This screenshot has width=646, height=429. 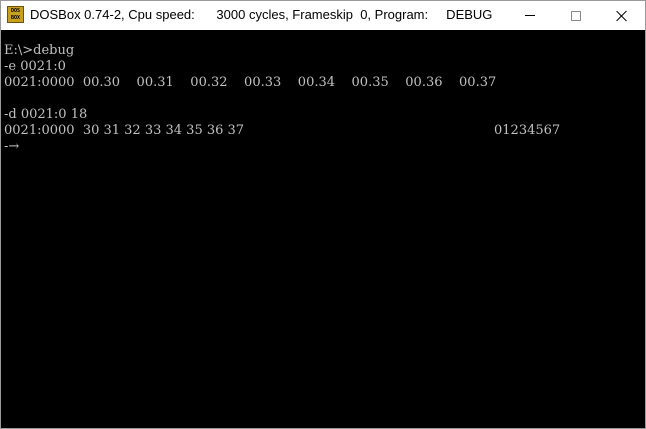 I want to click on console-line-prompt: E:\>debug, so click(x=39, y=50).